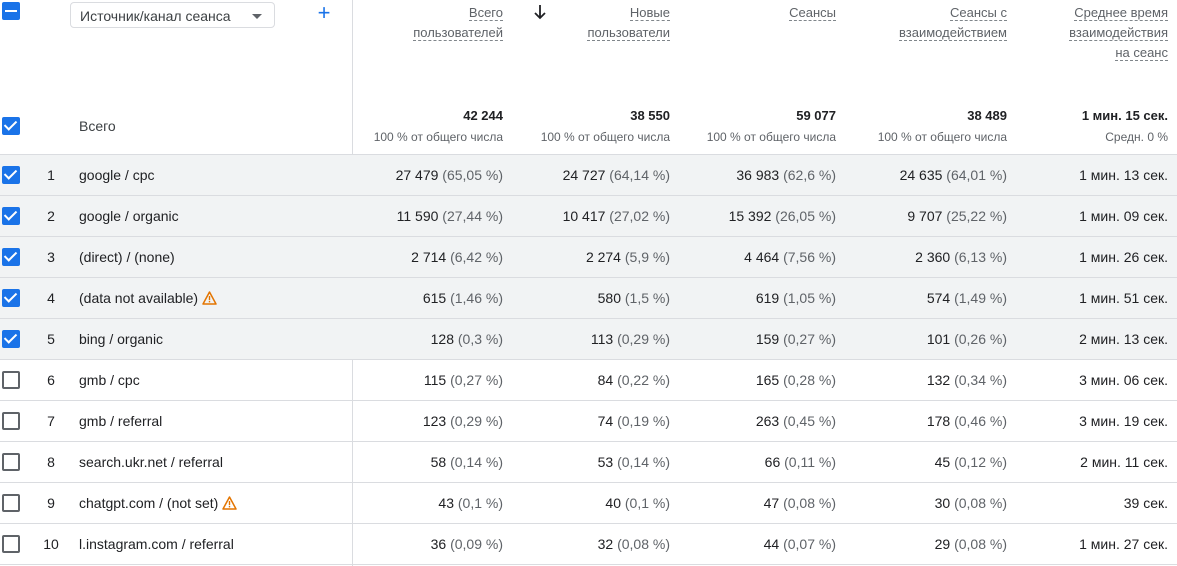 The height and width of the screenshot is (566, 1177). What do you see at coordinates (51, 421) in the screenshot?
I see `row-index: 7` at bounding box center [51, 421].